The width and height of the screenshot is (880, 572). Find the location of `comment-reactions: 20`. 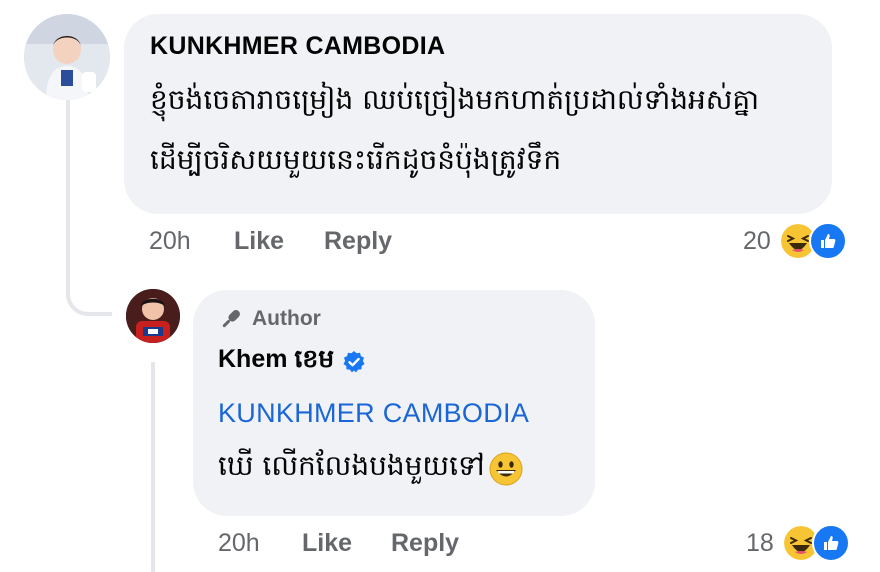

comment-reactions: 20 is located at coordinates (795, 241).